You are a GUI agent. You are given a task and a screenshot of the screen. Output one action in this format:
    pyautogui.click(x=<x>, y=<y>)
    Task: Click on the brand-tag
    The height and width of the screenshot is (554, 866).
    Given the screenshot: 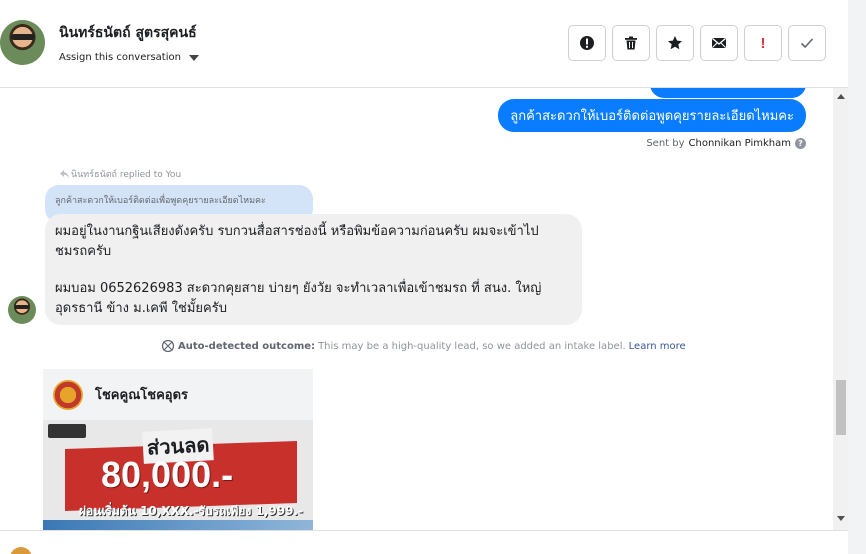 What is the action you would take?
    pyautogui.click(x=67, y=431)
    